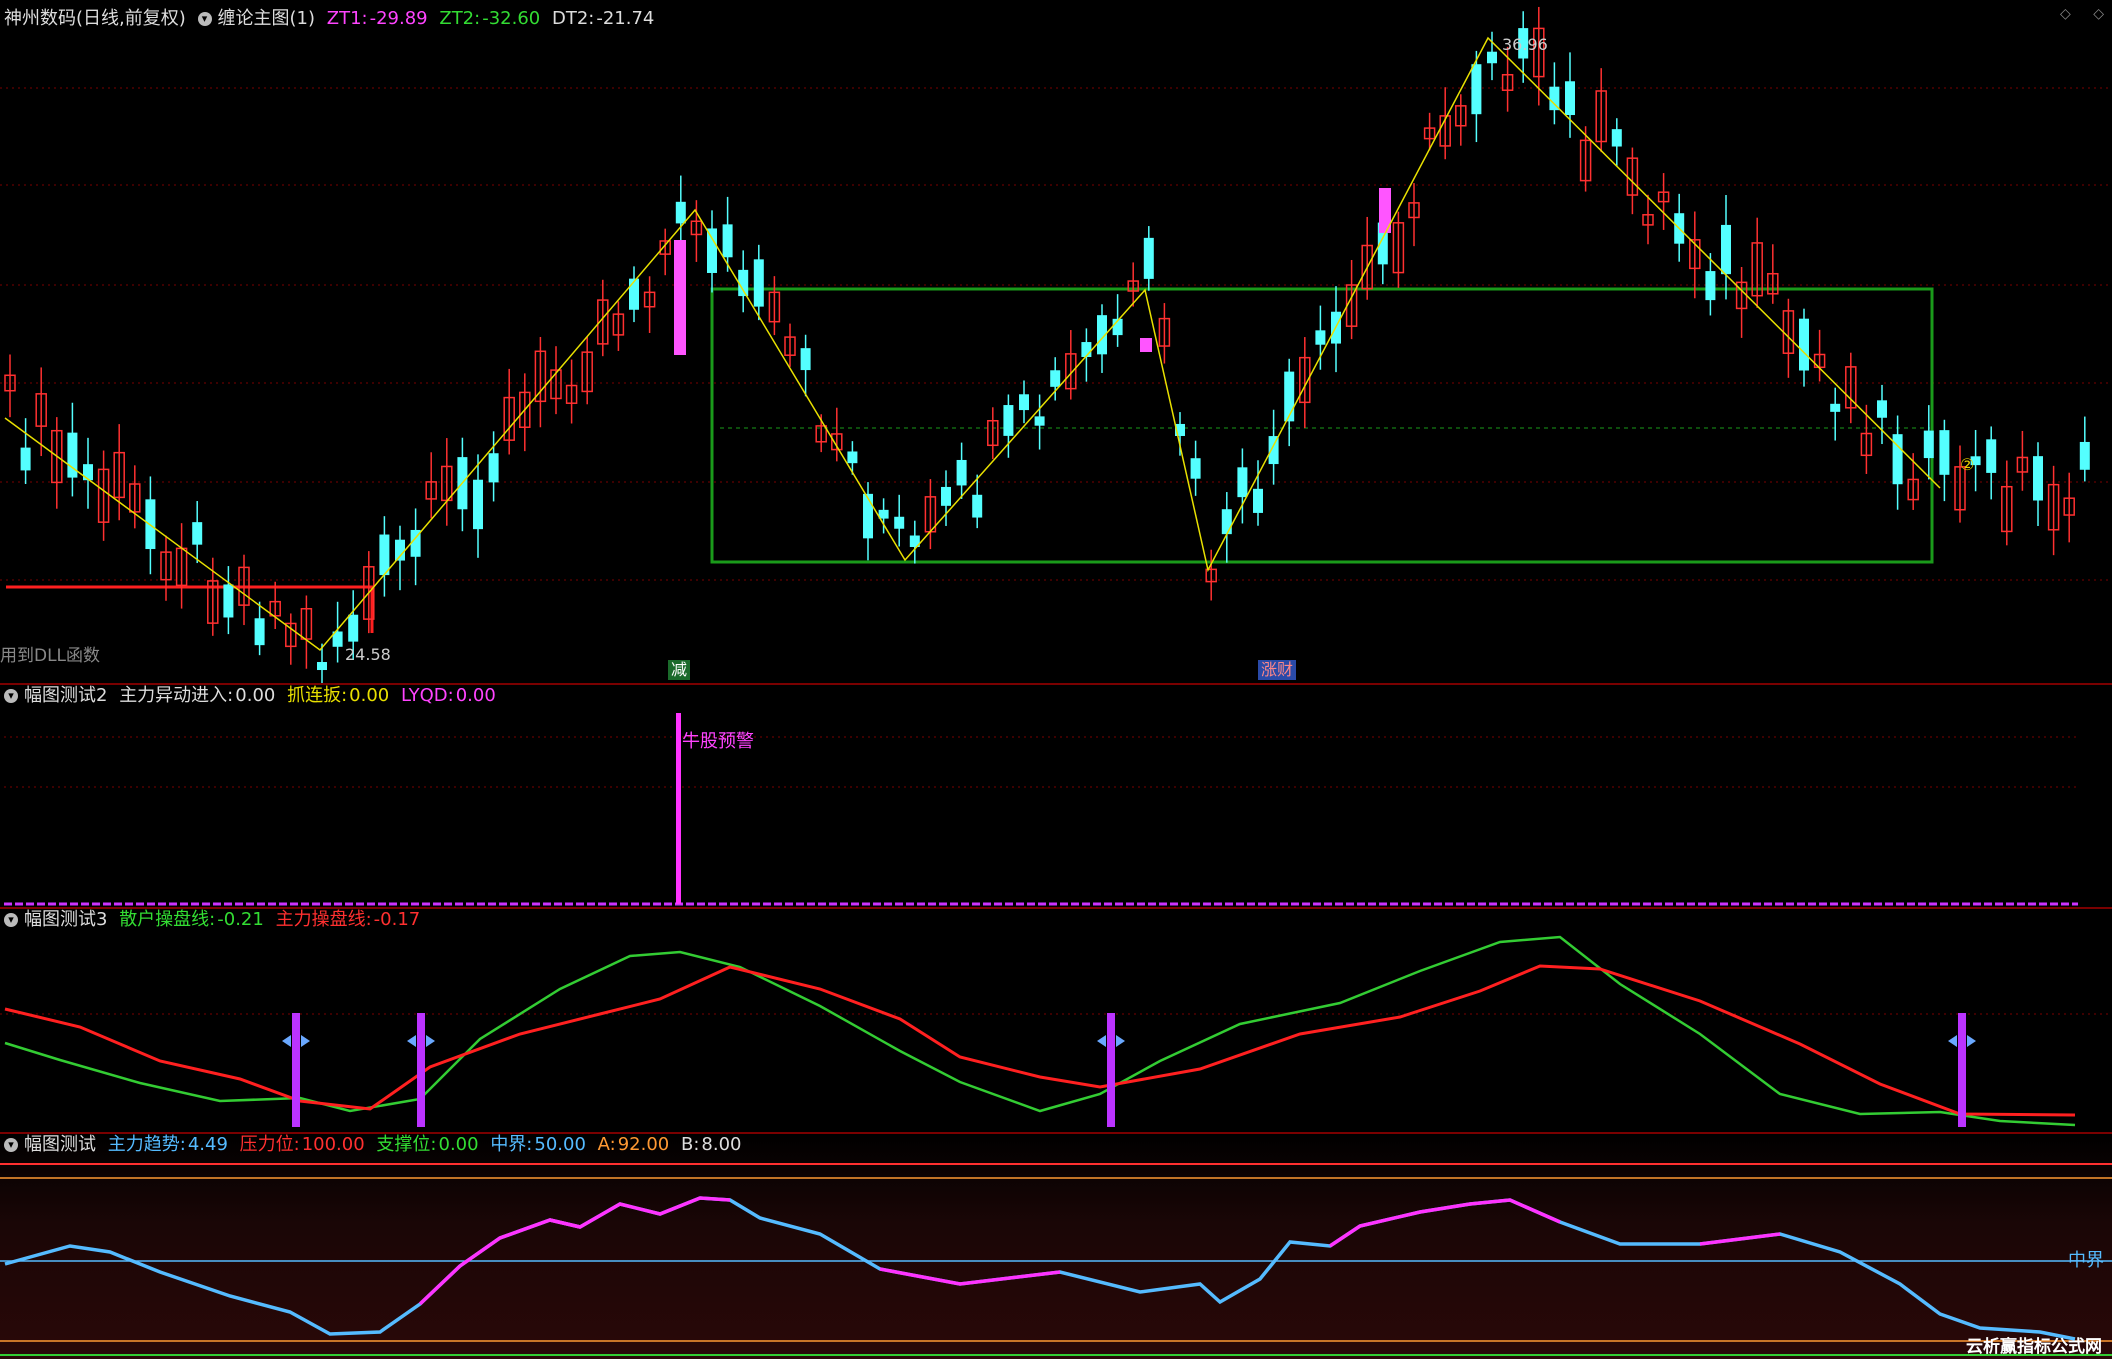  Describe the element at coordinates (95, 18) in the screenshot. I see `stock-title: 神州数码(日线,前复权)` at that location.